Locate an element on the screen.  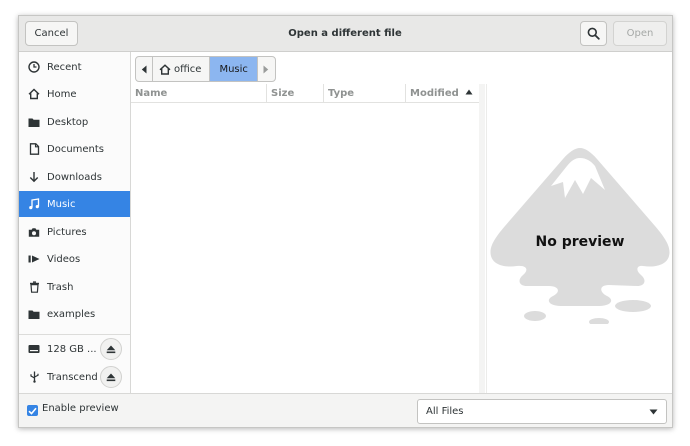
sidebar-item-label: Transcend is located at coordinates (72, 377).